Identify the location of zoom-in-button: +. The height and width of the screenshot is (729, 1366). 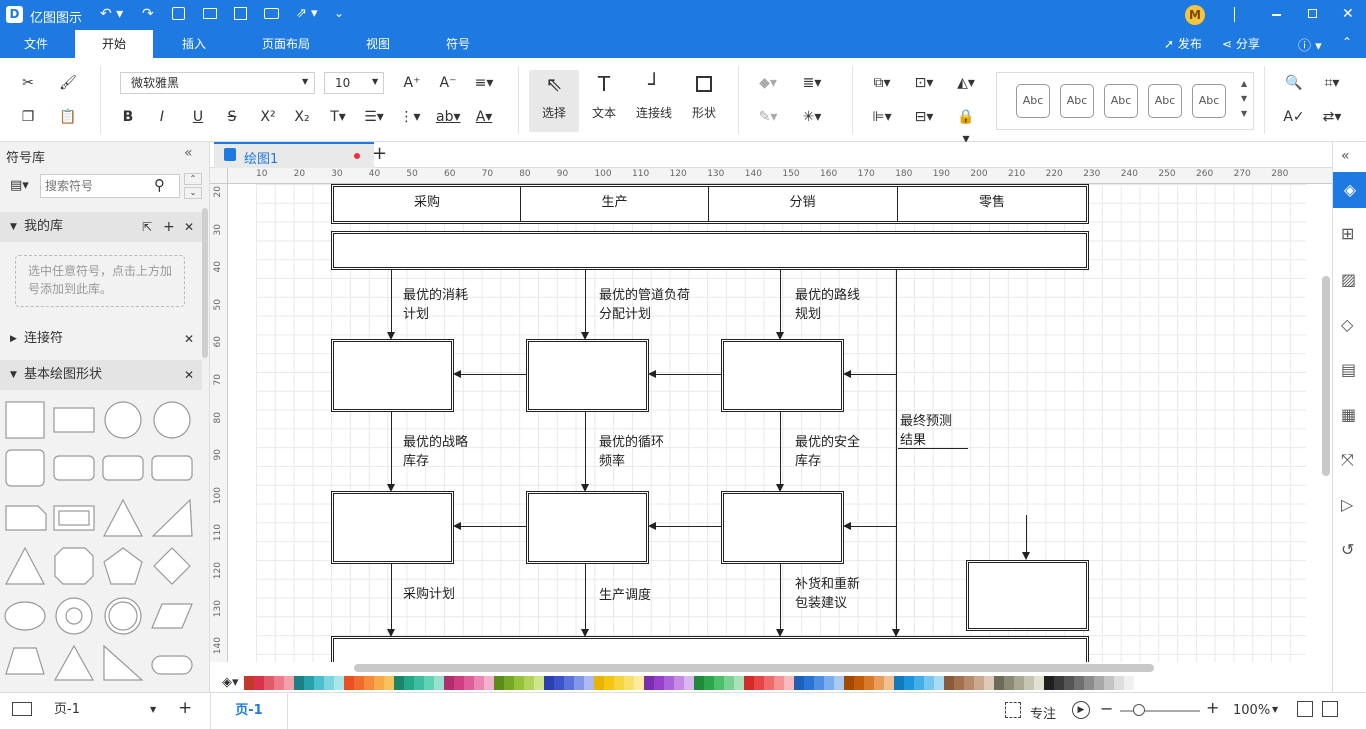
(1212, 707).